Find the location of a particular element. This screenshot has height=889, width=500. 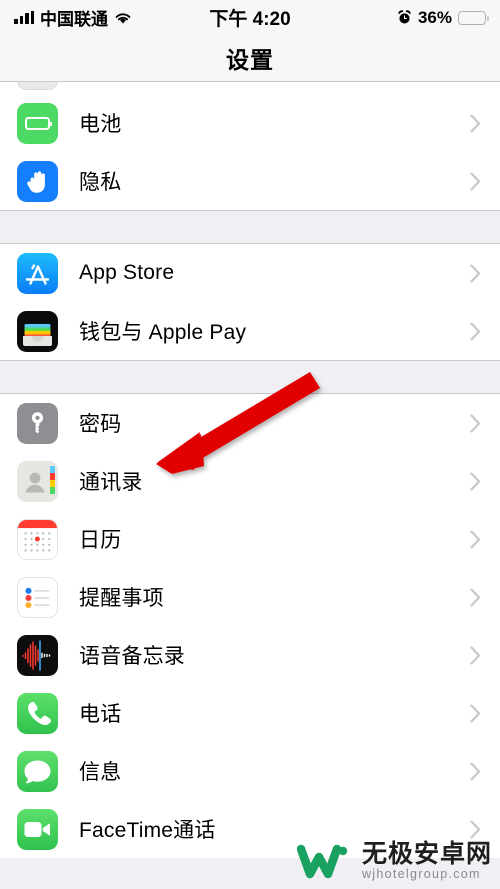

hand-privacy-icon is located at coordinates (37, 181).